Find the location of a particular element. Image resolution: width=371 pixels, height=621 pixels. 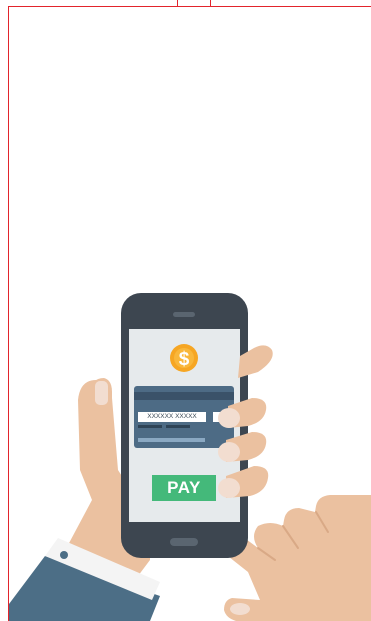

dollar-coin-icon: $ is located at coordinates (184, 358).